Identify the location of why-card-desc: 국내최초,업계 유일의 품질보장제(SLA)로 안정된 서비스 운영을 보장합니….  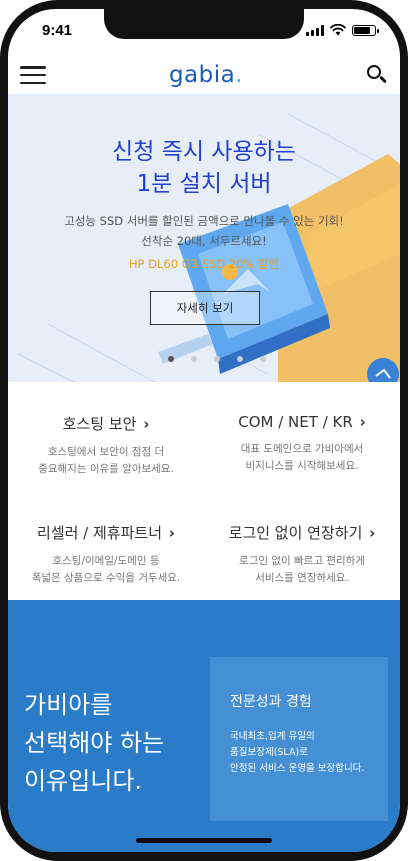
(297, 752).